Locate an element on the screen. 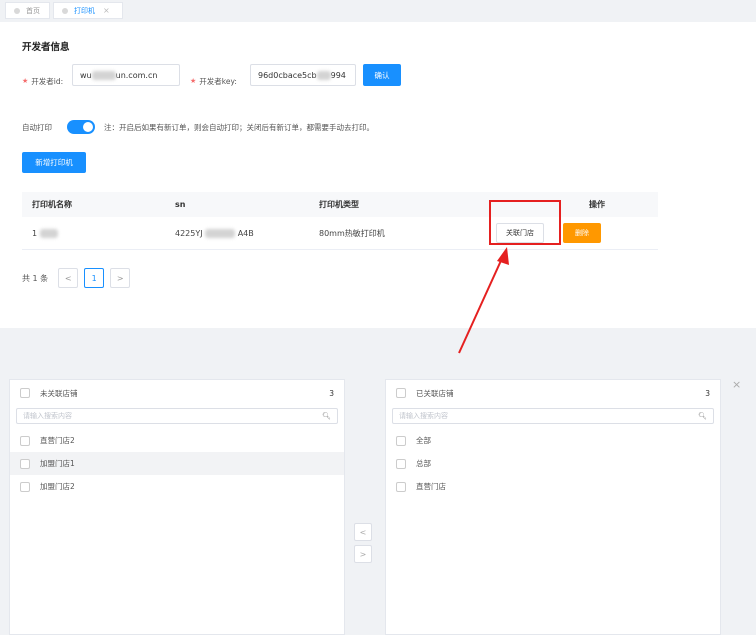  delete-button: 删除 is located at coordinates (582, 233).